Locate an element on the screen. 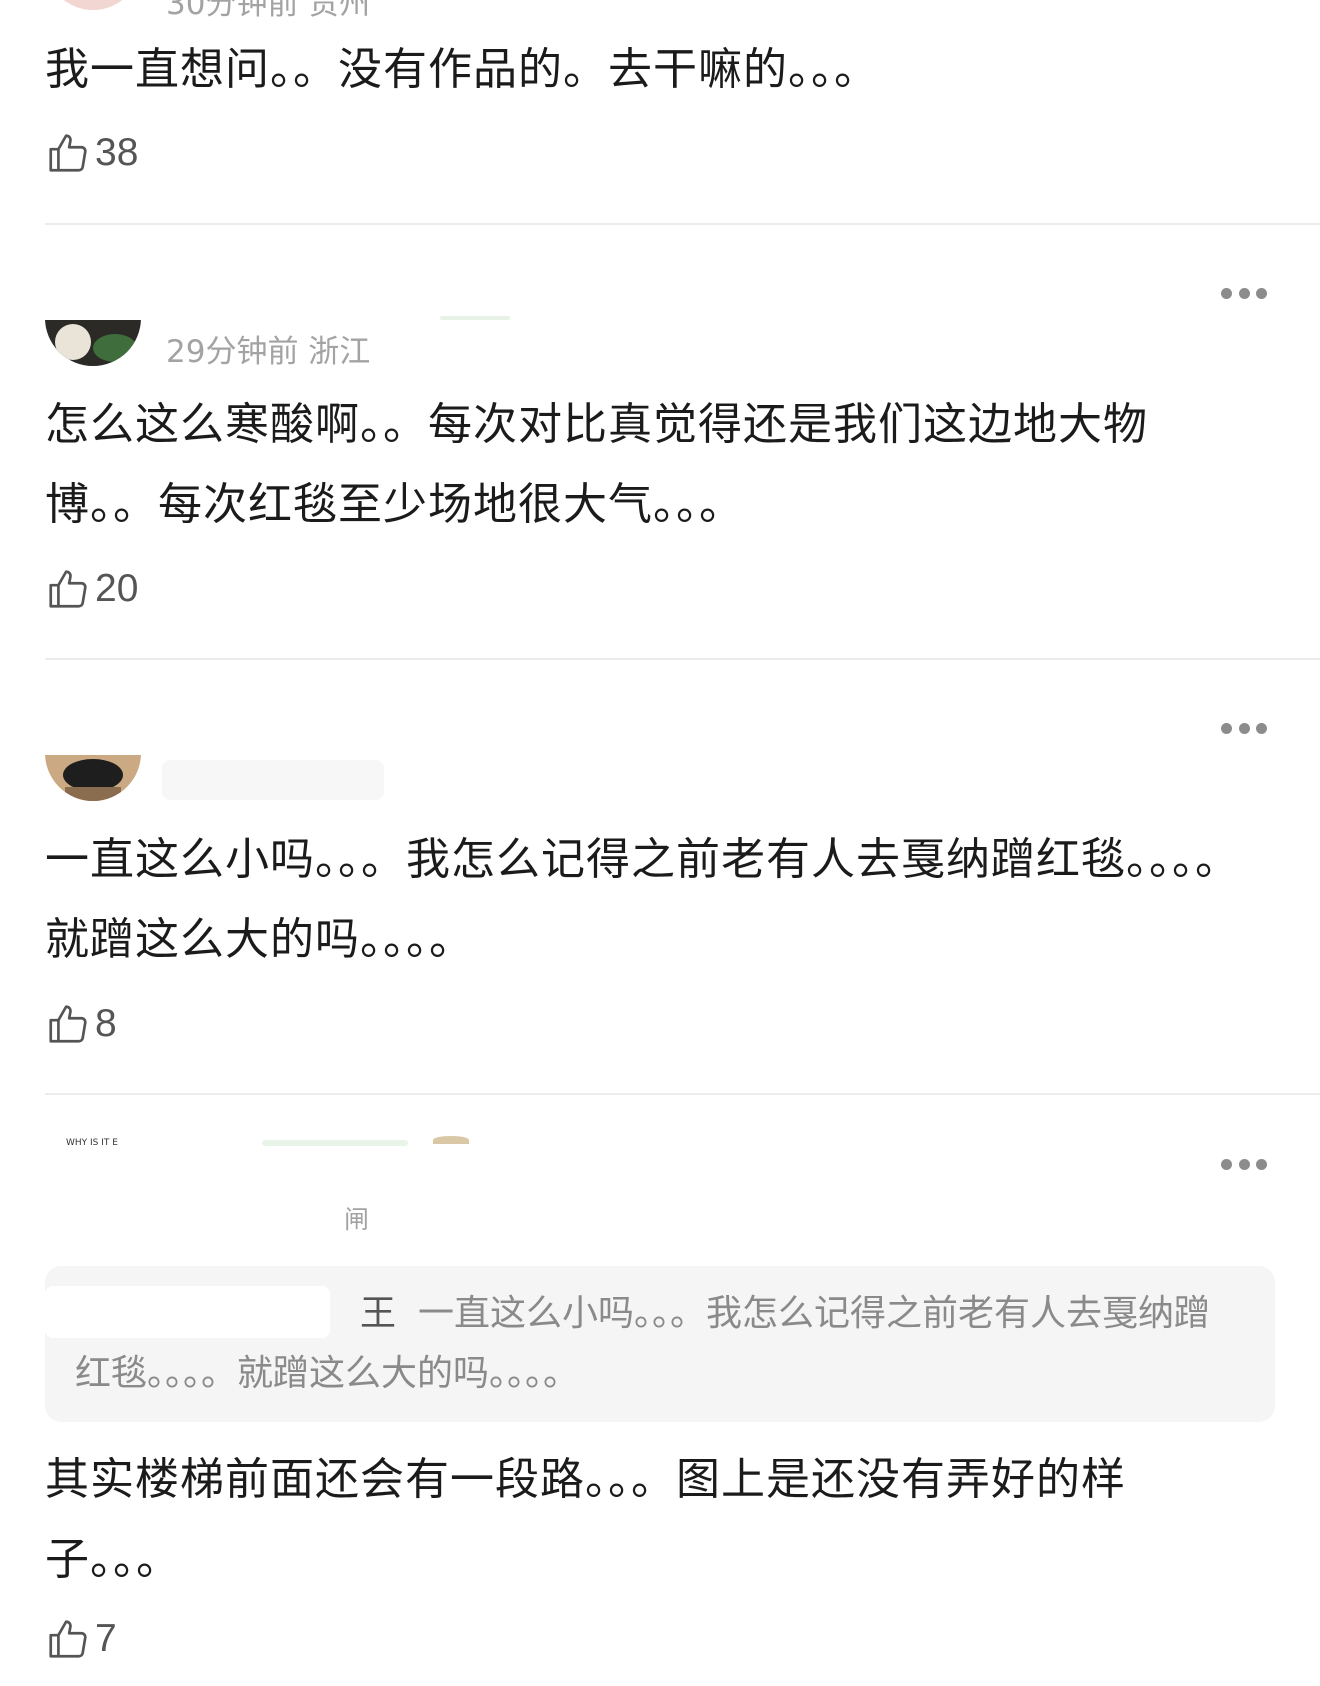 This screenshot has height=1686, width=1320. badge-partial is located at coordinates (451, 1140).